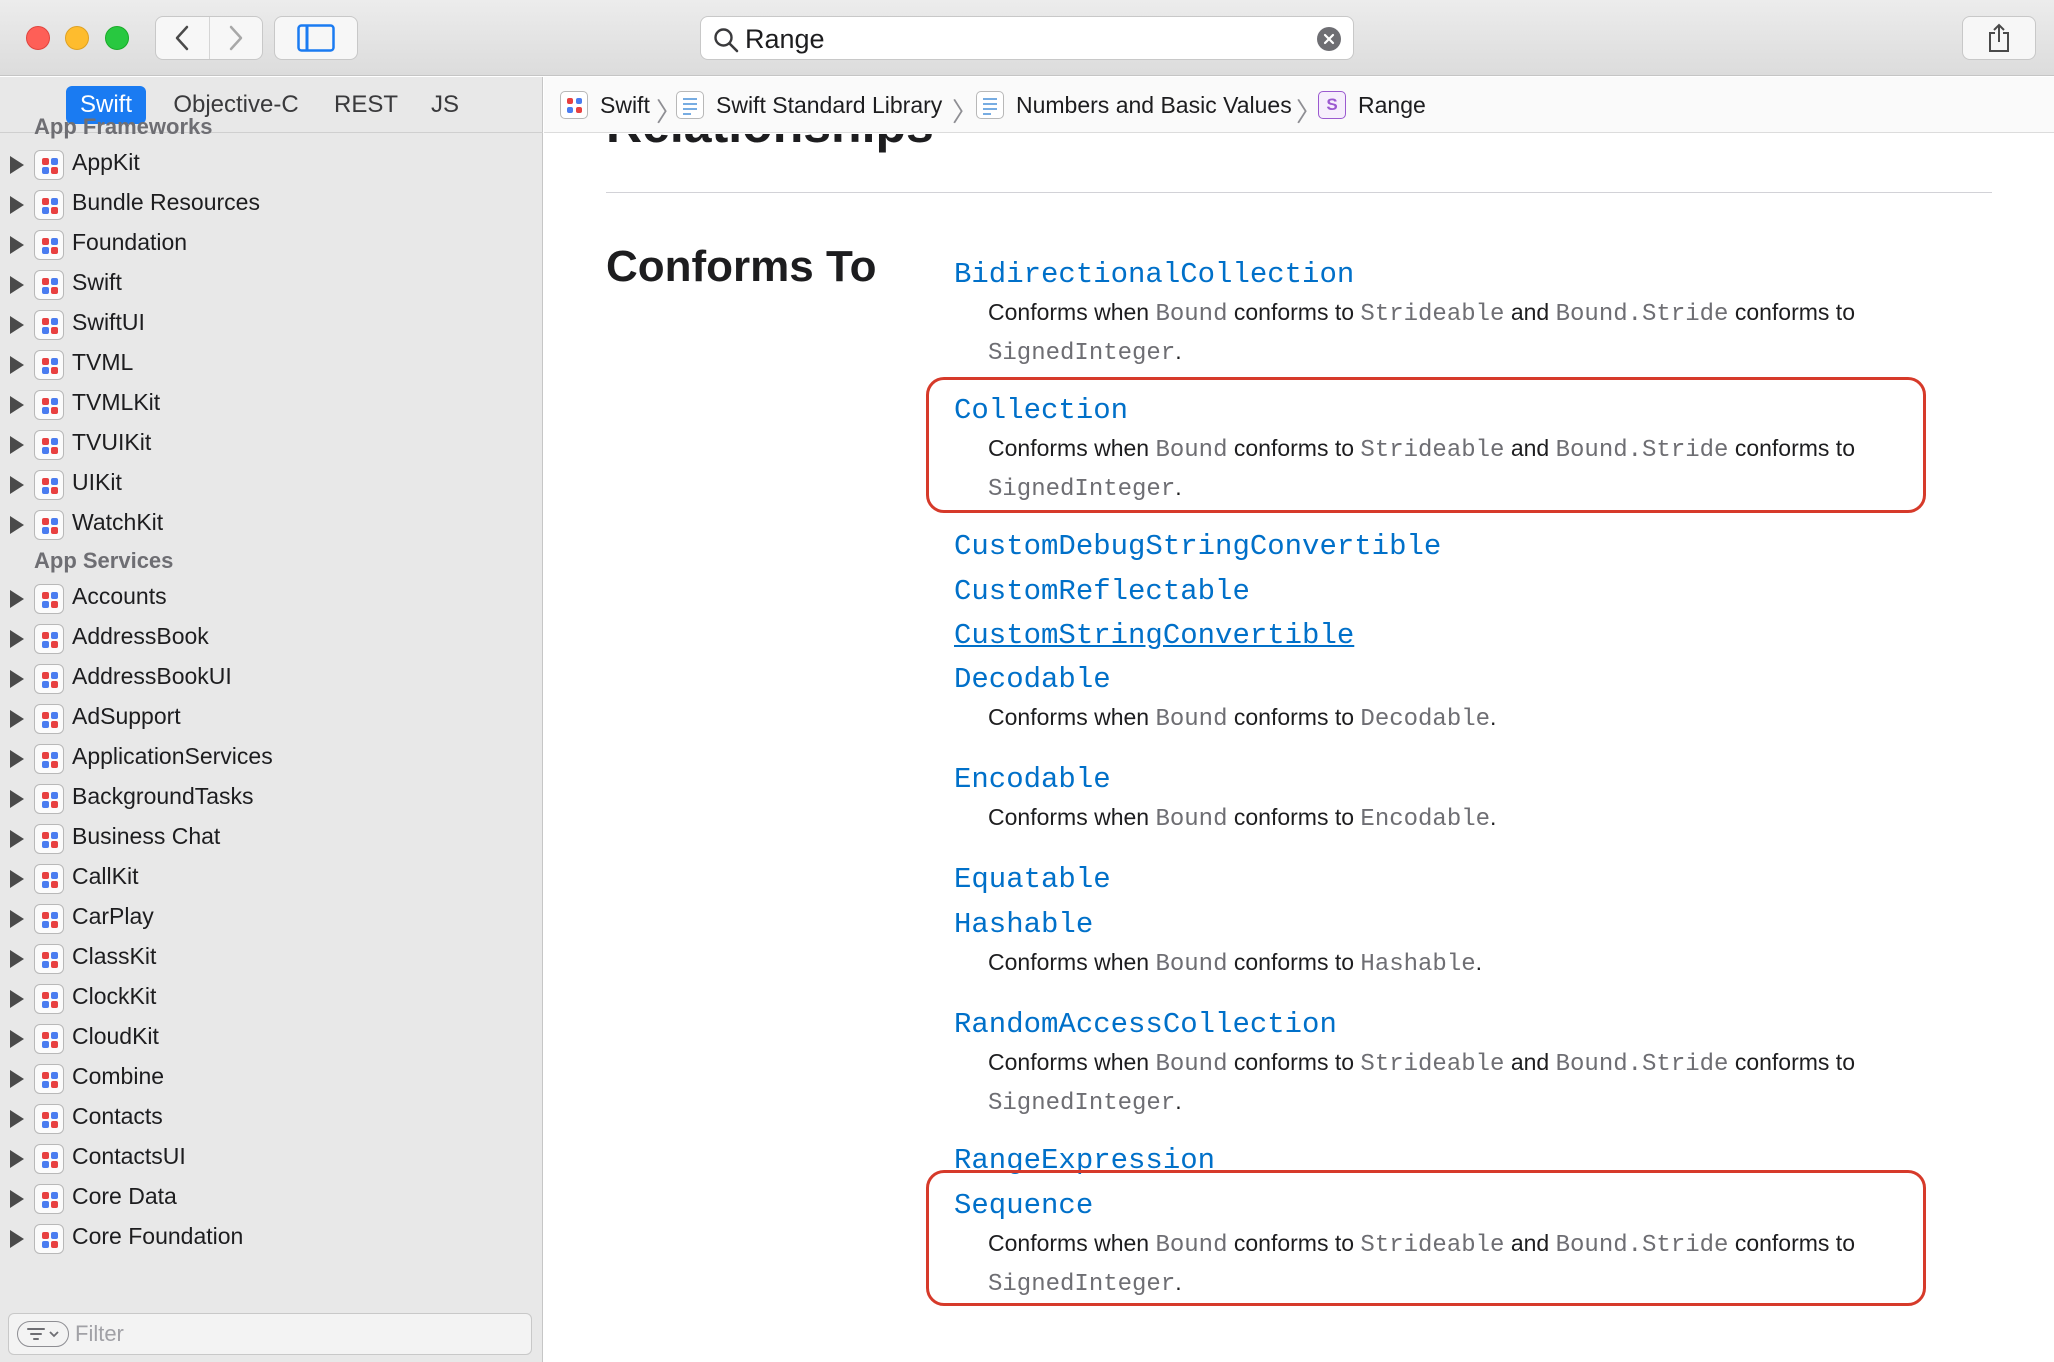  I want to click on sidebar-item-uikit: UIKit, so click(271, 484).